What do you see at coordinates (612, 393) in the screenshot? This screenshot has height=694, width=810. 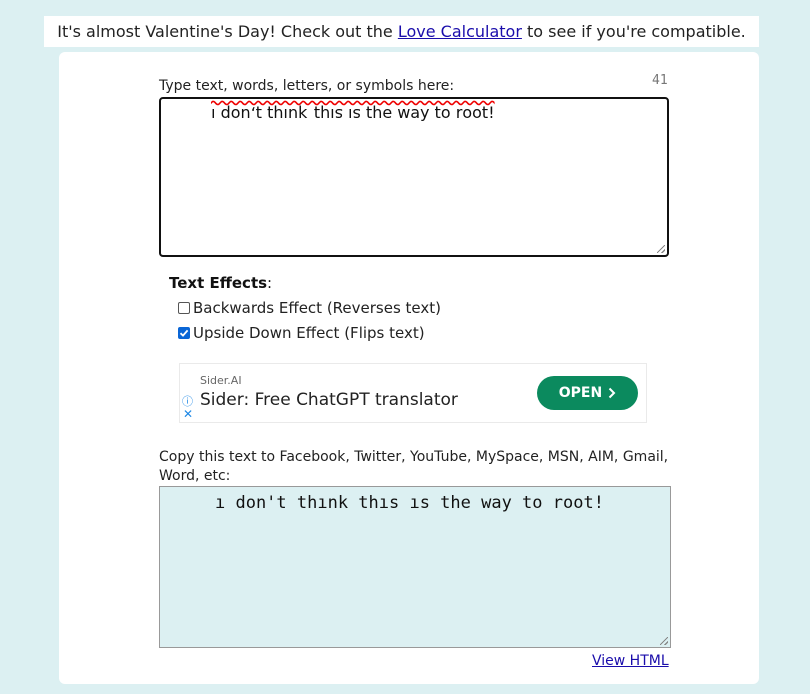 I see `chevron-right-icon` at bounding box center [612, 393].